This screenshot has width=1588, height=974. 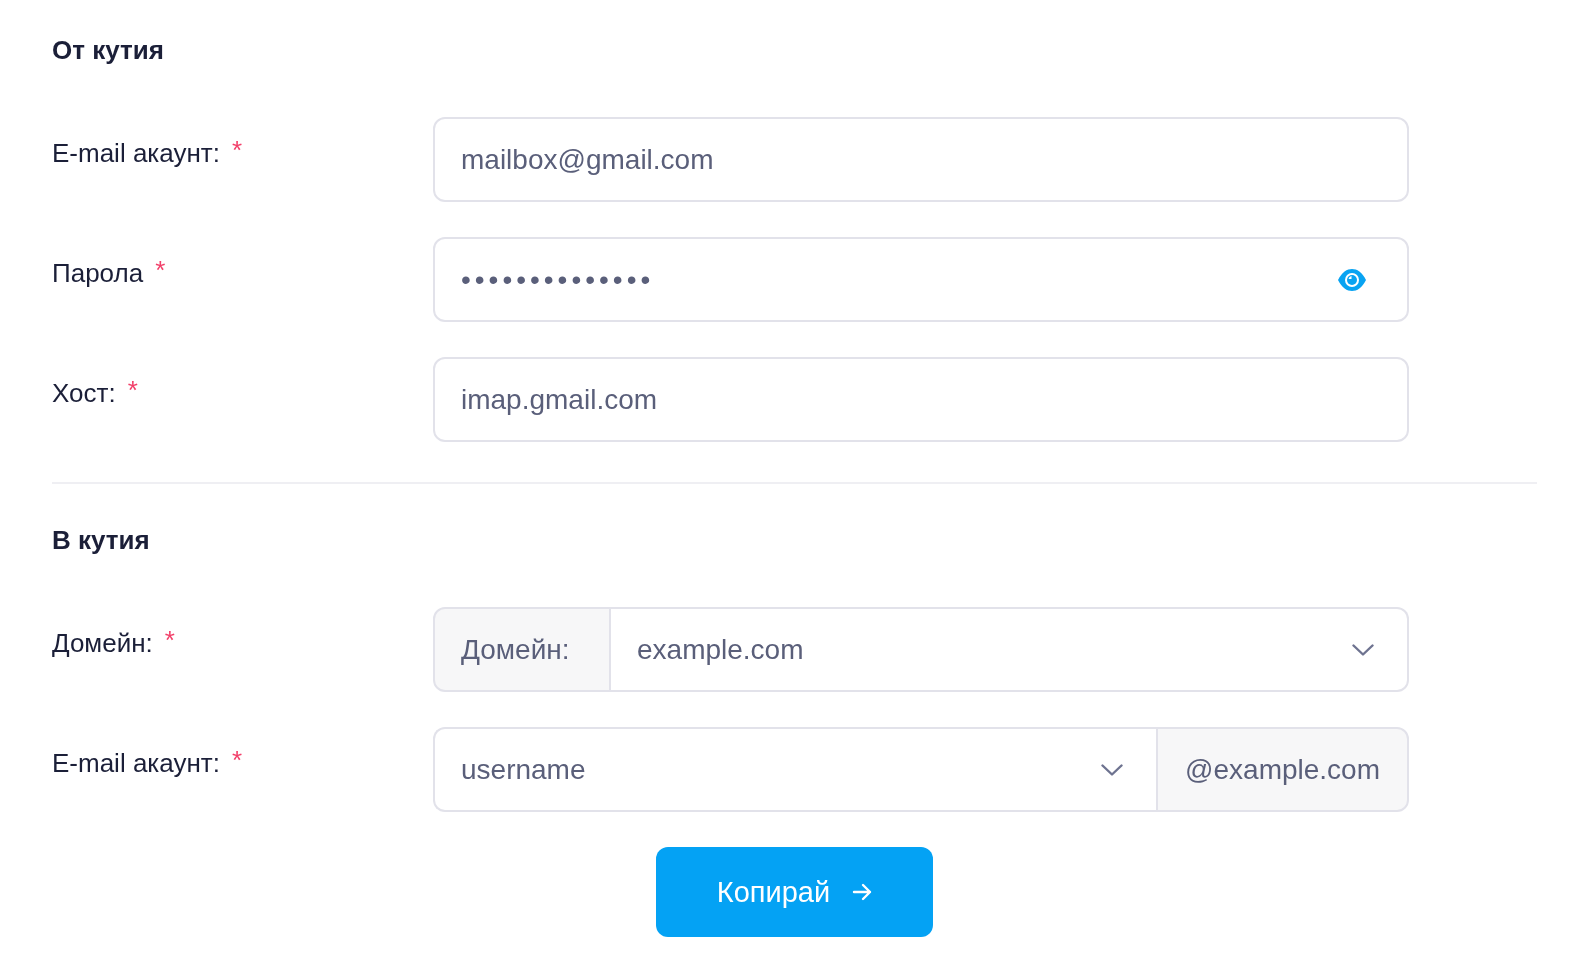 I want to click on section-heading: В кутия, so click(x=101, y=540).